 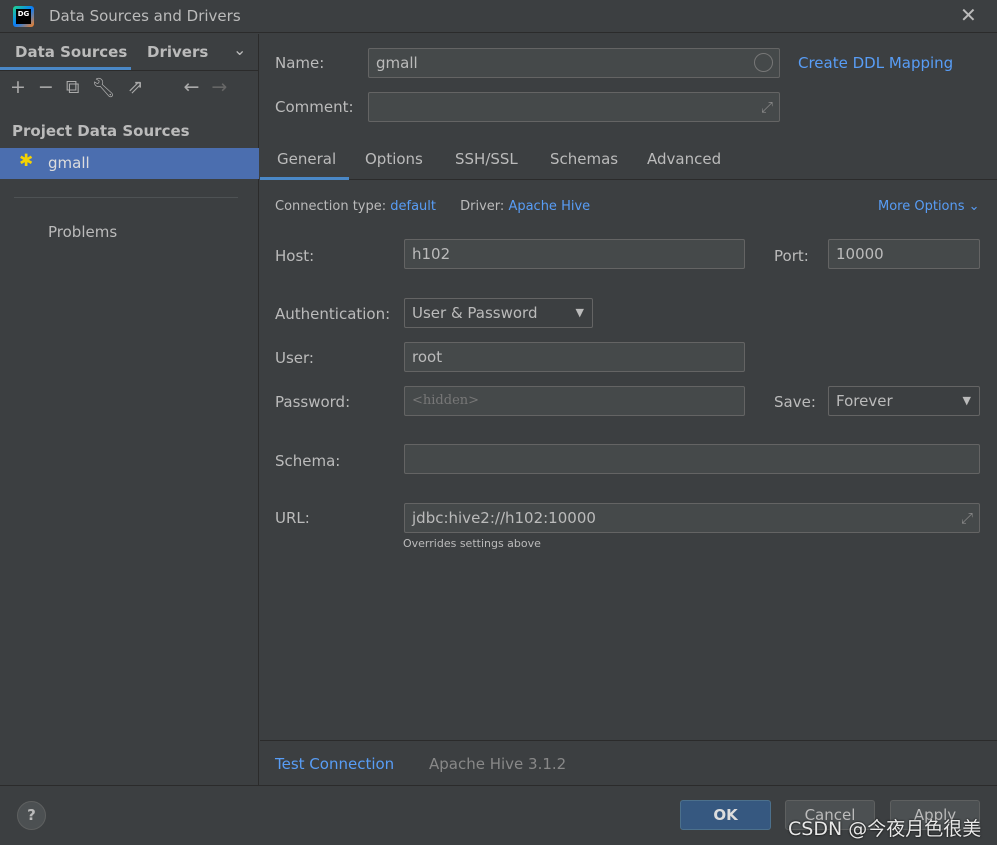 I want to click on tab-options: Options, so click(x=394, y=159).